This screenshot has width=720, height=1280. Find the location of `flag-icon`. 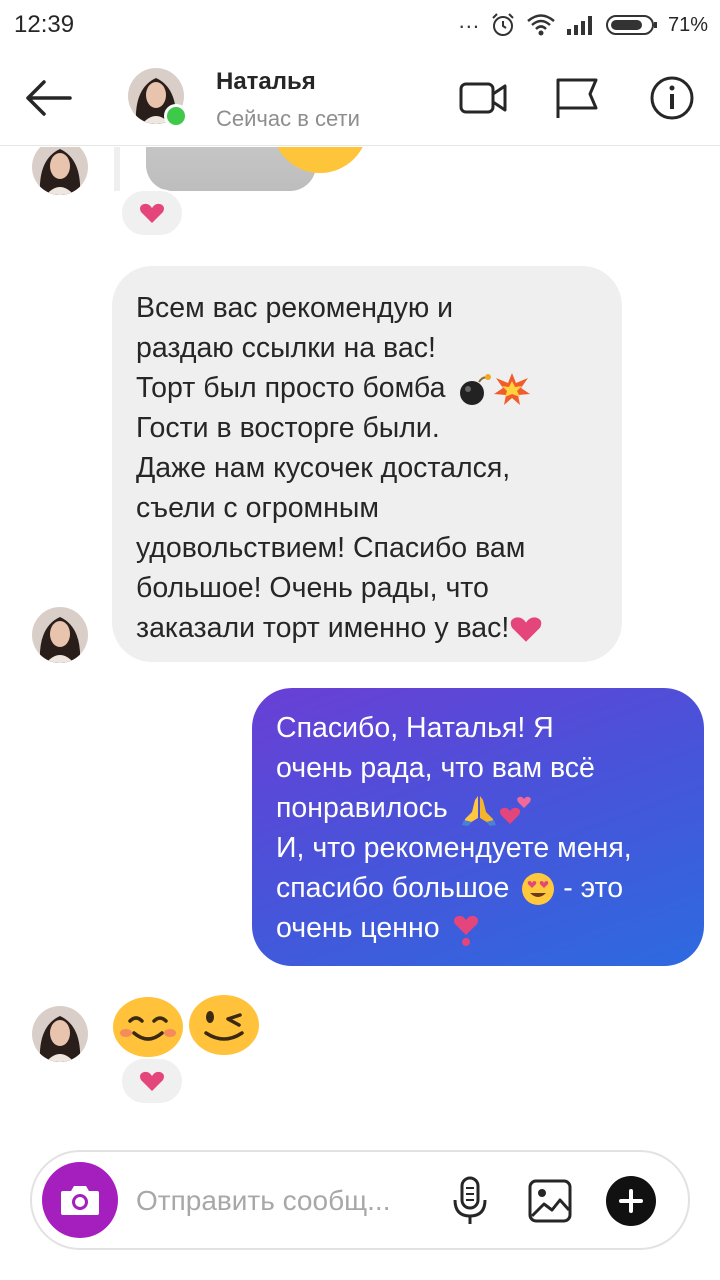

flag-icon is located at coordinates (577, 98).